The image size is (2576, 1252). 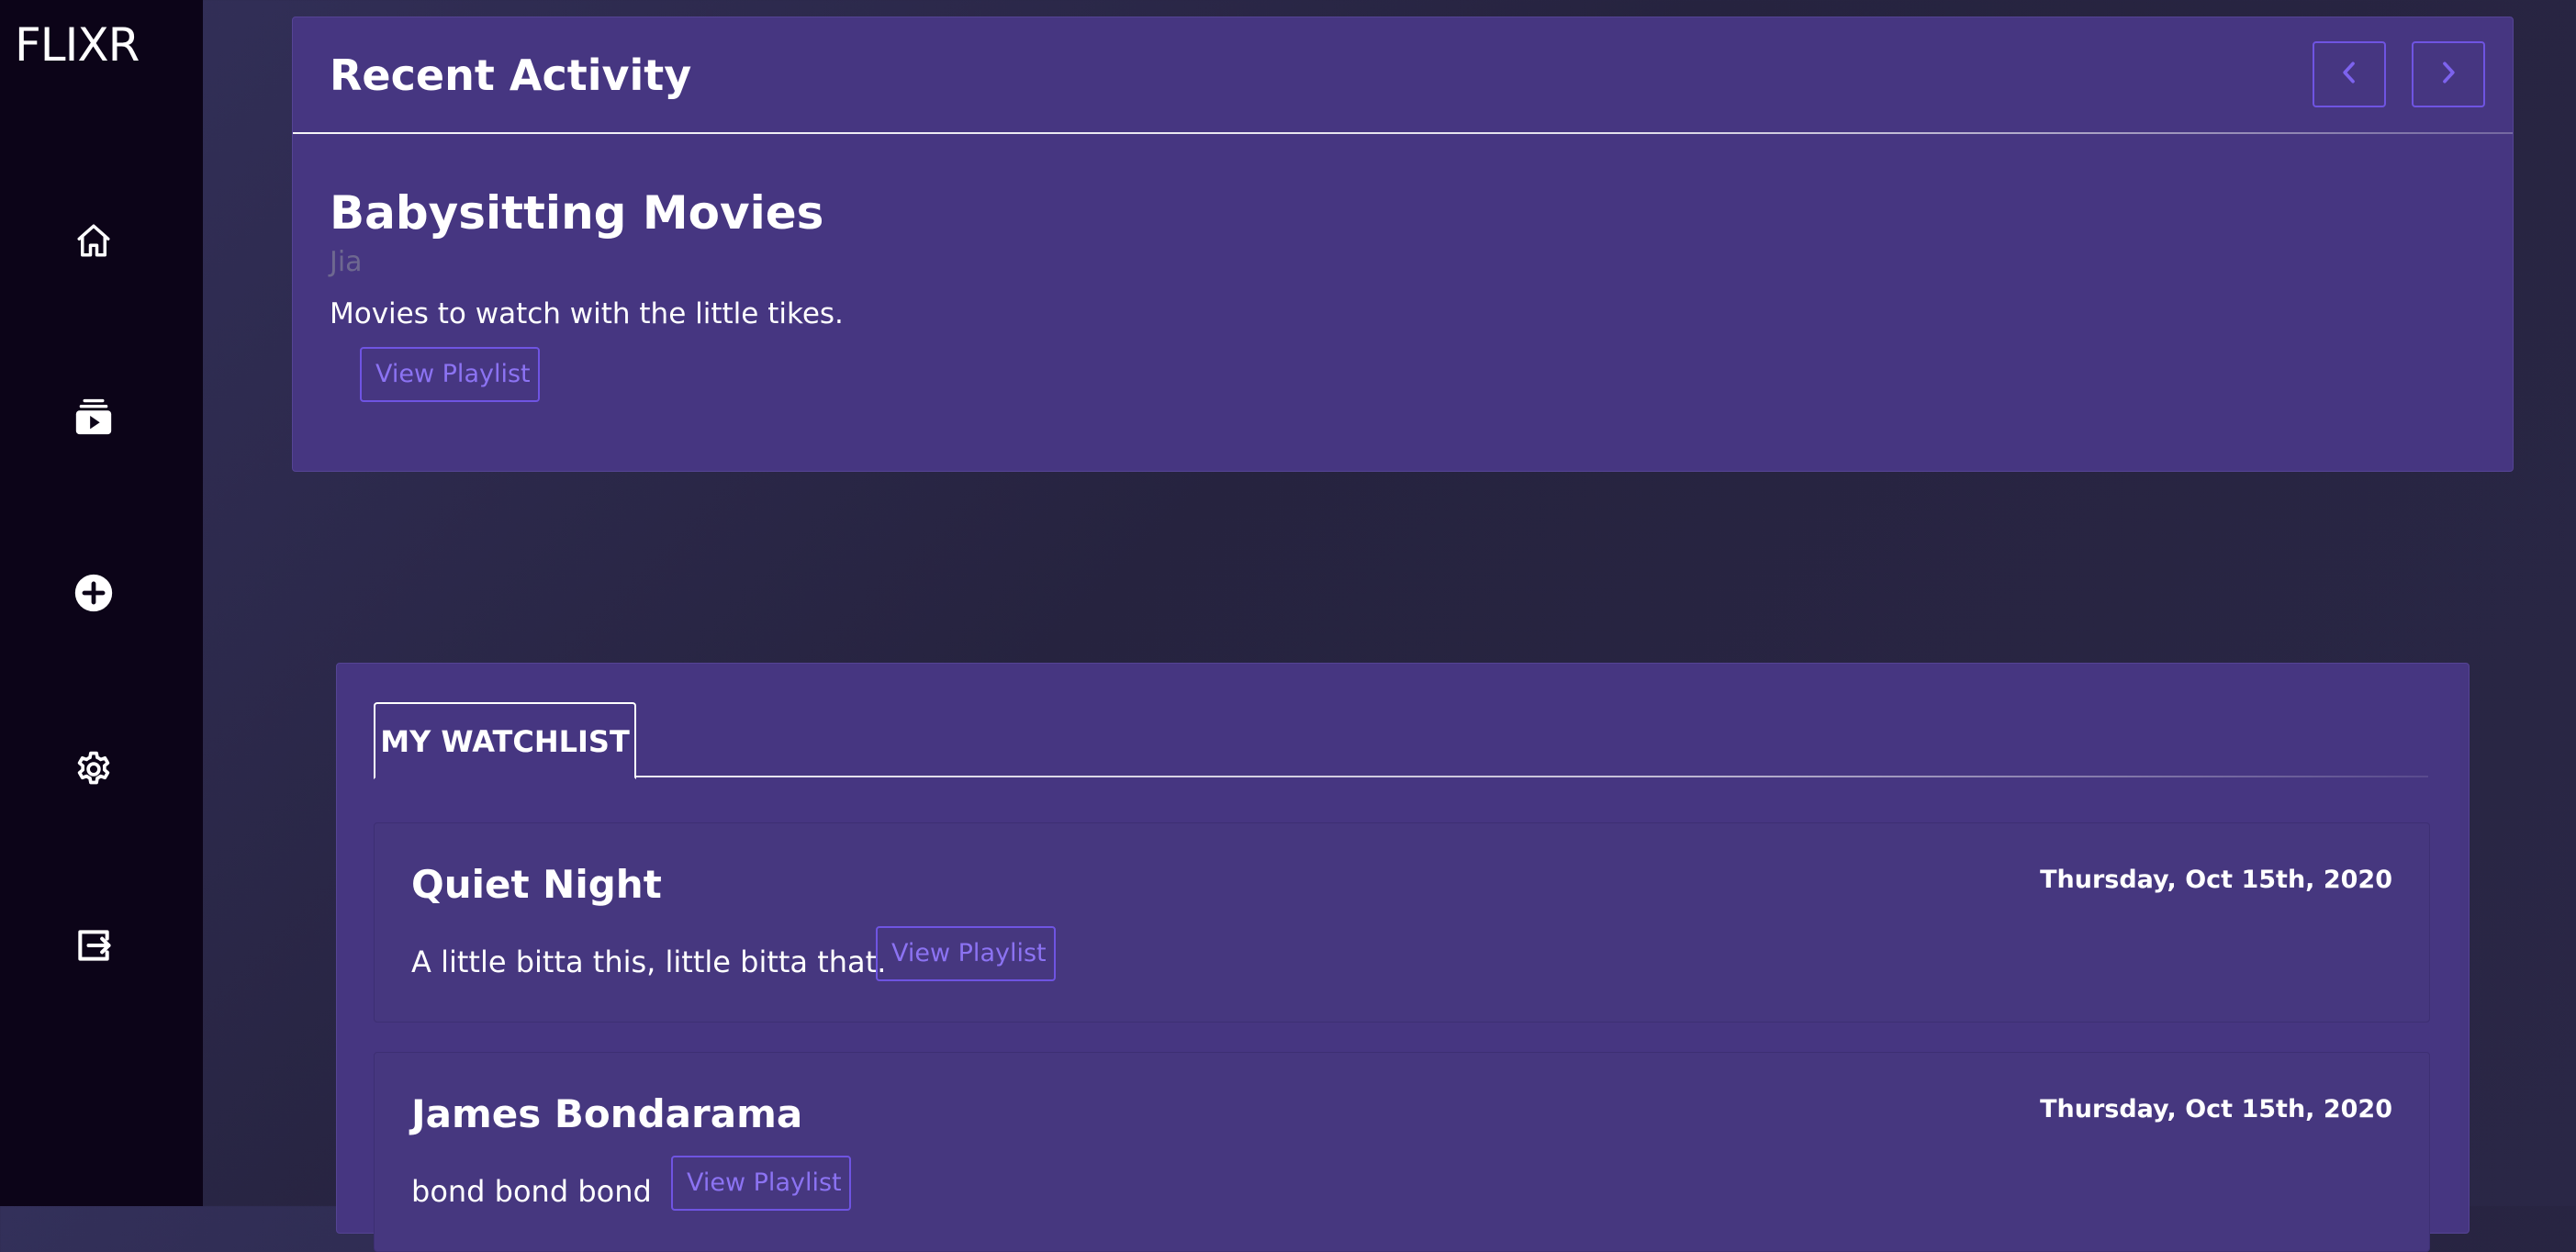 I want to click on gear-icon, so click(x=93, y=769).